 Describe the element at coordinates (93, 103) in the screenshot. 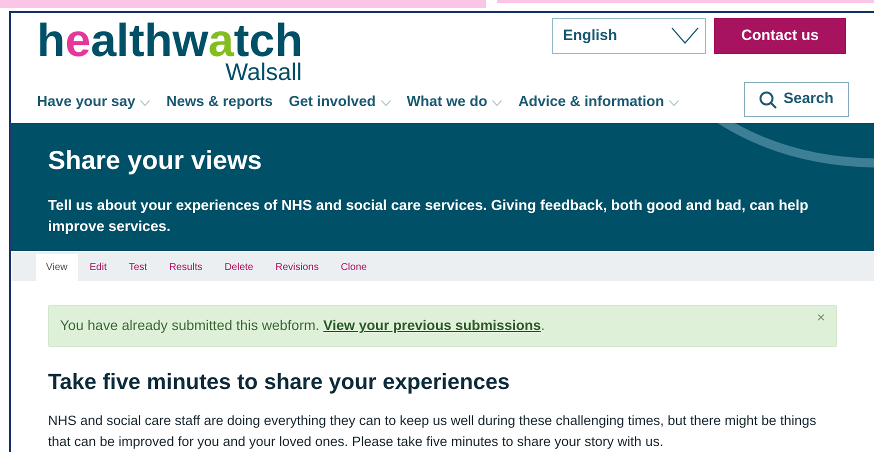

I see `nav-link: Have your say` at that location.